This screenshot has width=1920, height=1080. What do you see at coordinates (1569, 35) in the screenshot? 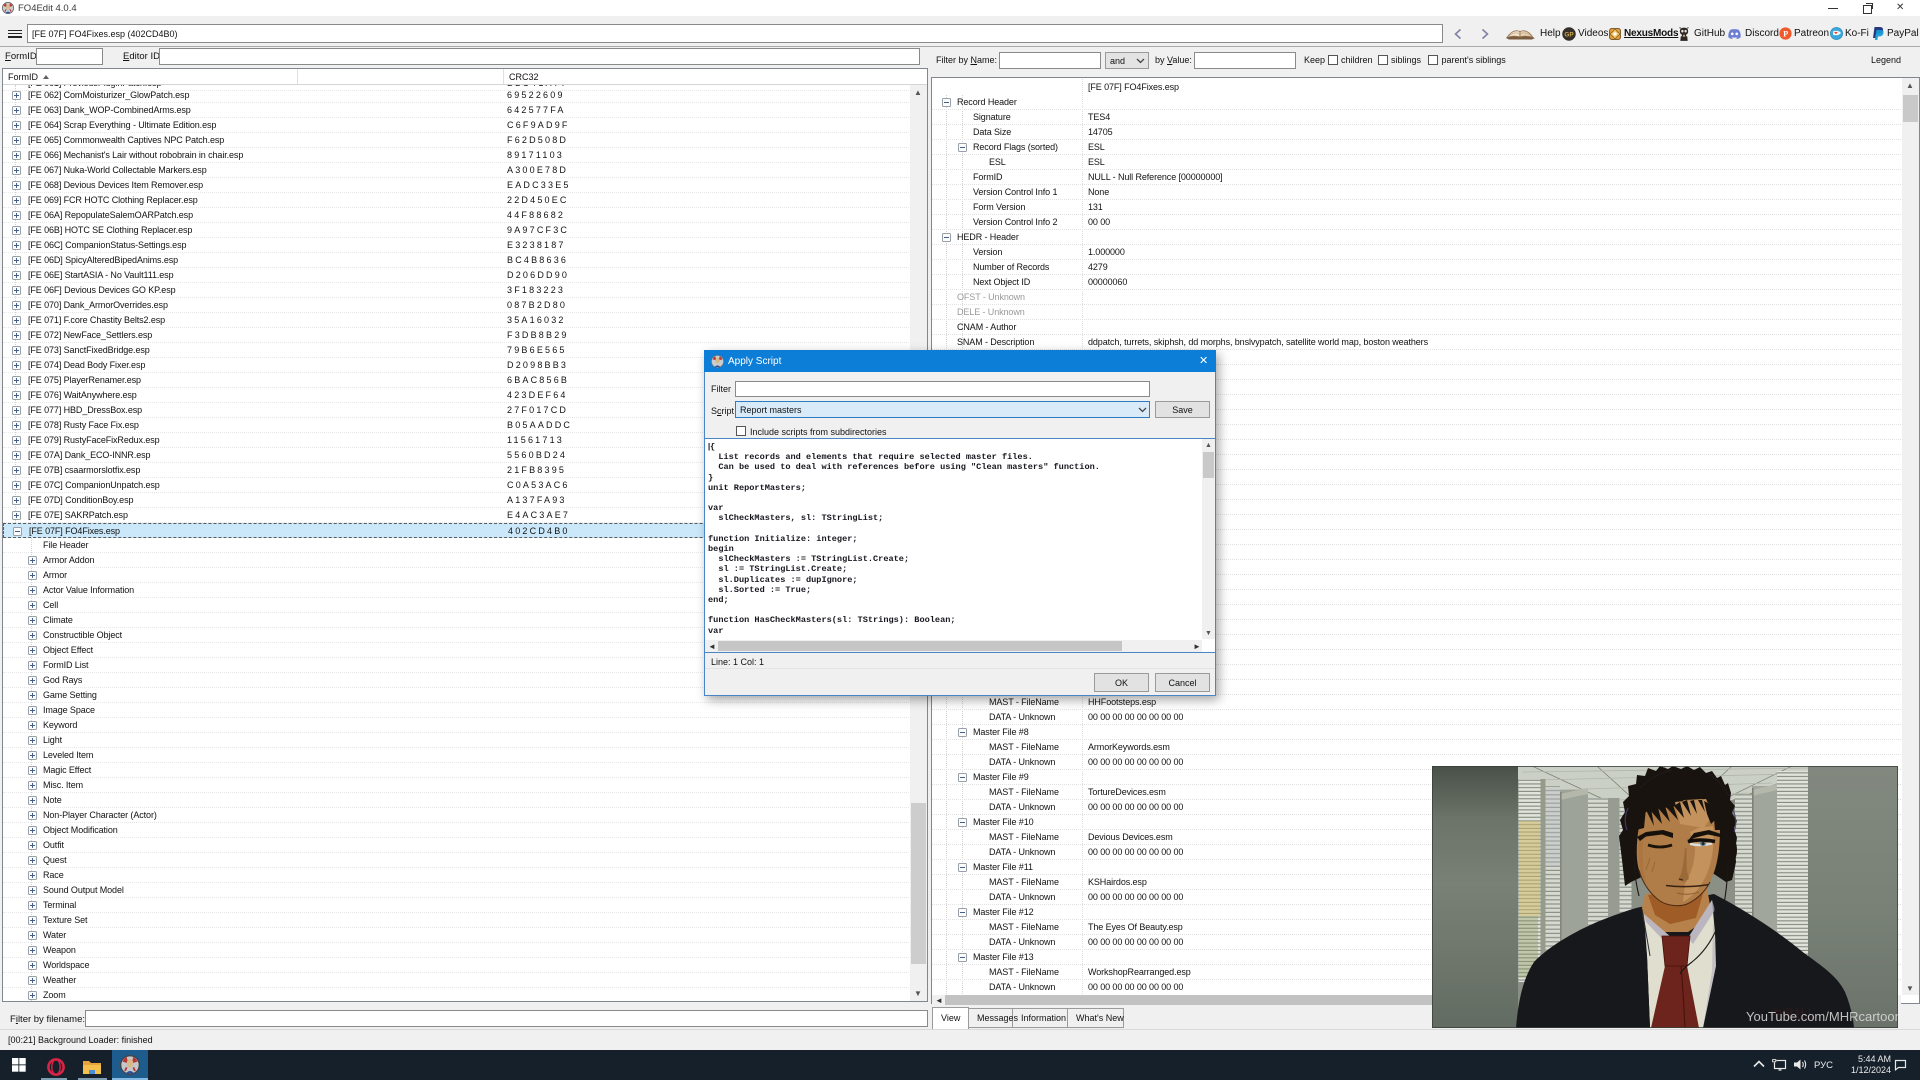
I see `svg-text: GP` at bounding box center [1569, 35].